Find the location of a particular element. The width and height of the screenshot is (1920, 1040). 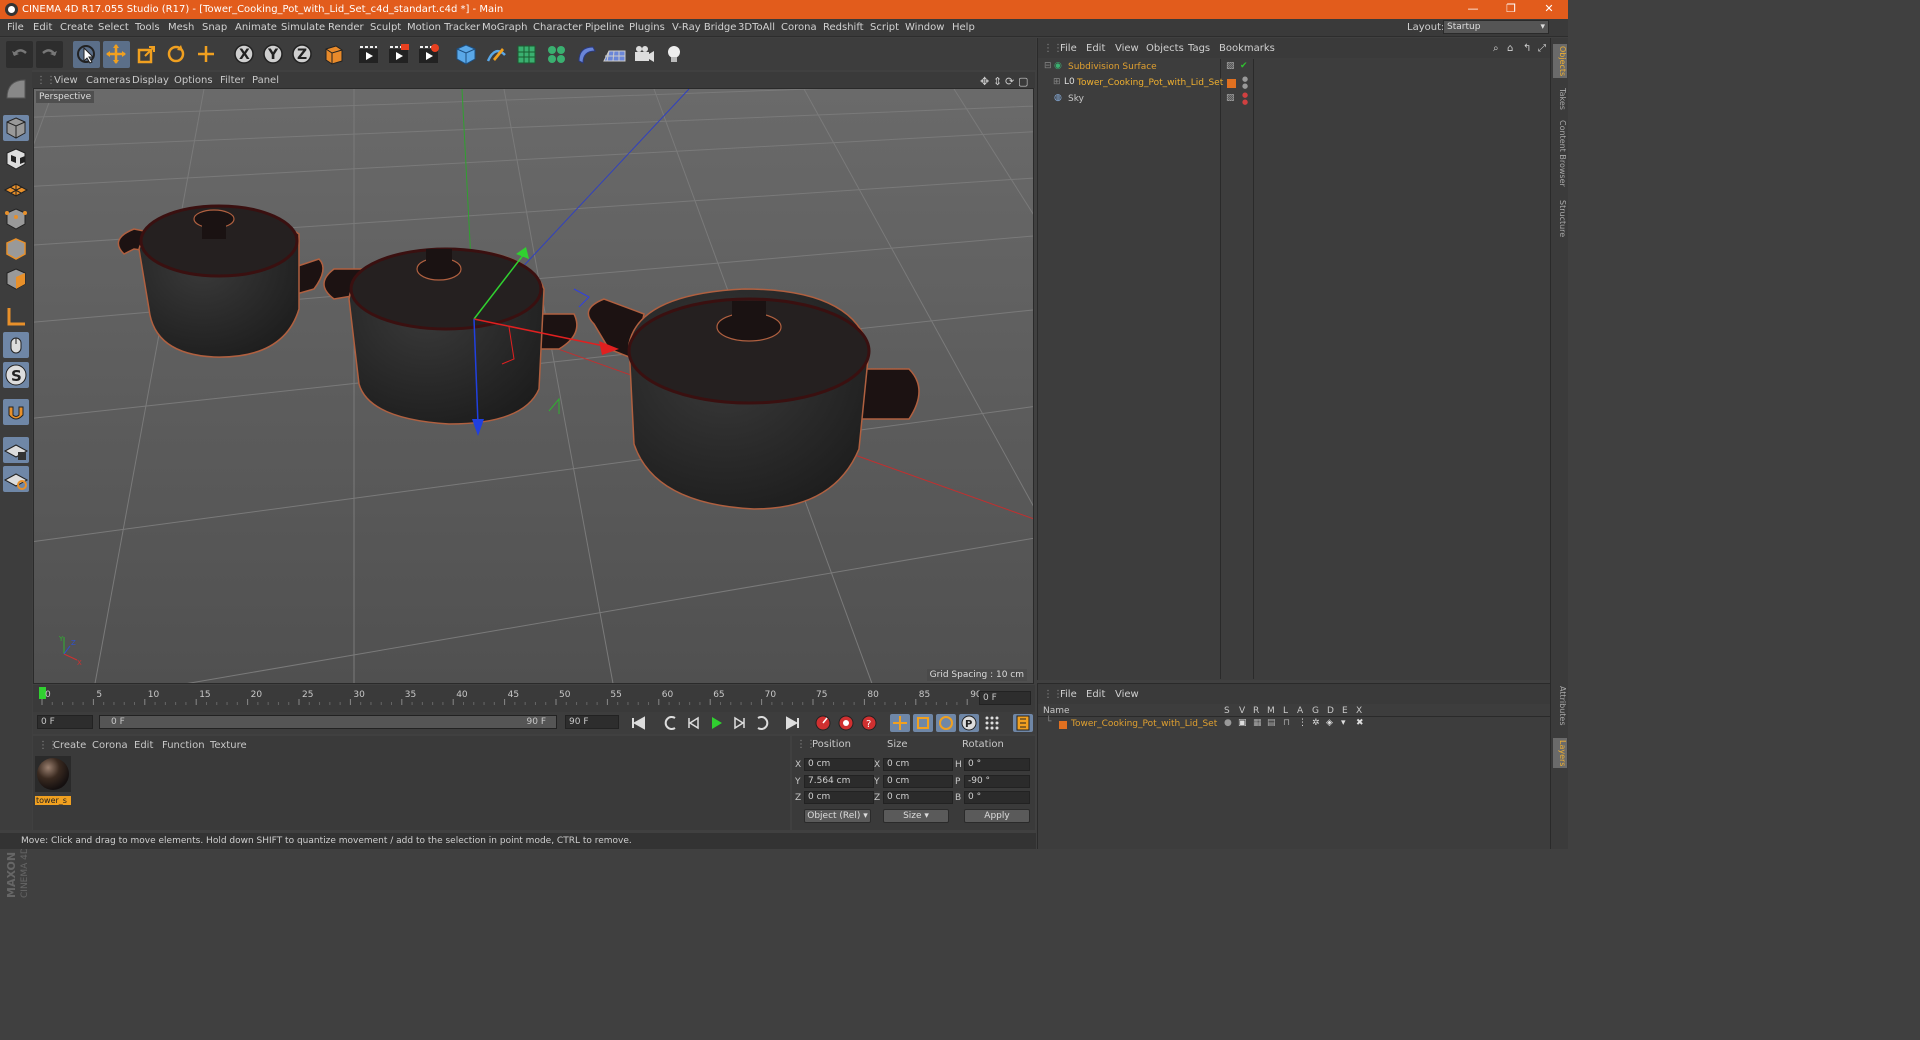

next-key-icon is located at coordinates (762, 723).